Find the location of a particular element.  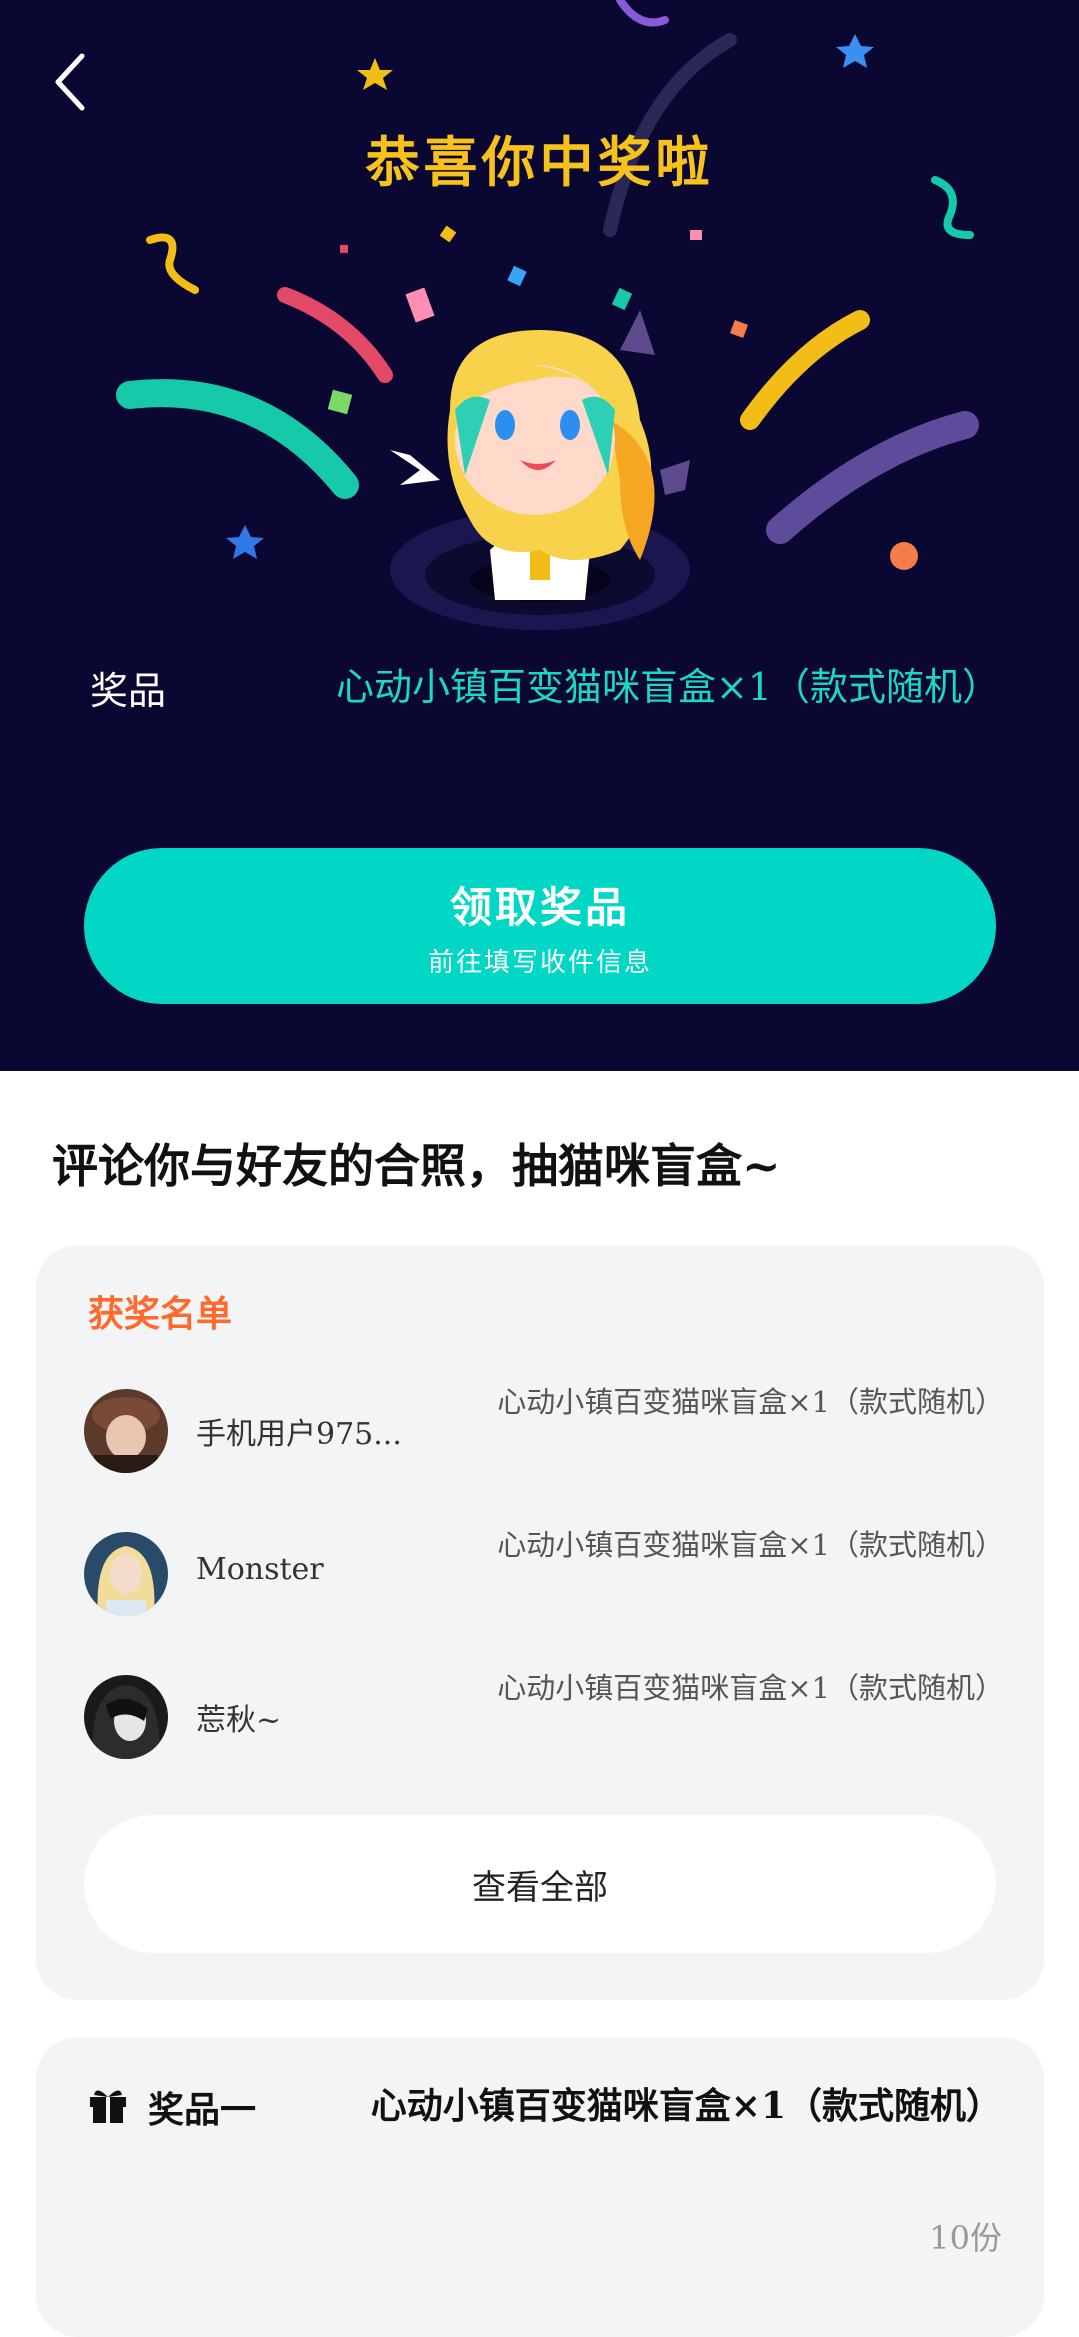

congrats-title: 恭喜你中奖啦 is located at coordinates (539, 162).